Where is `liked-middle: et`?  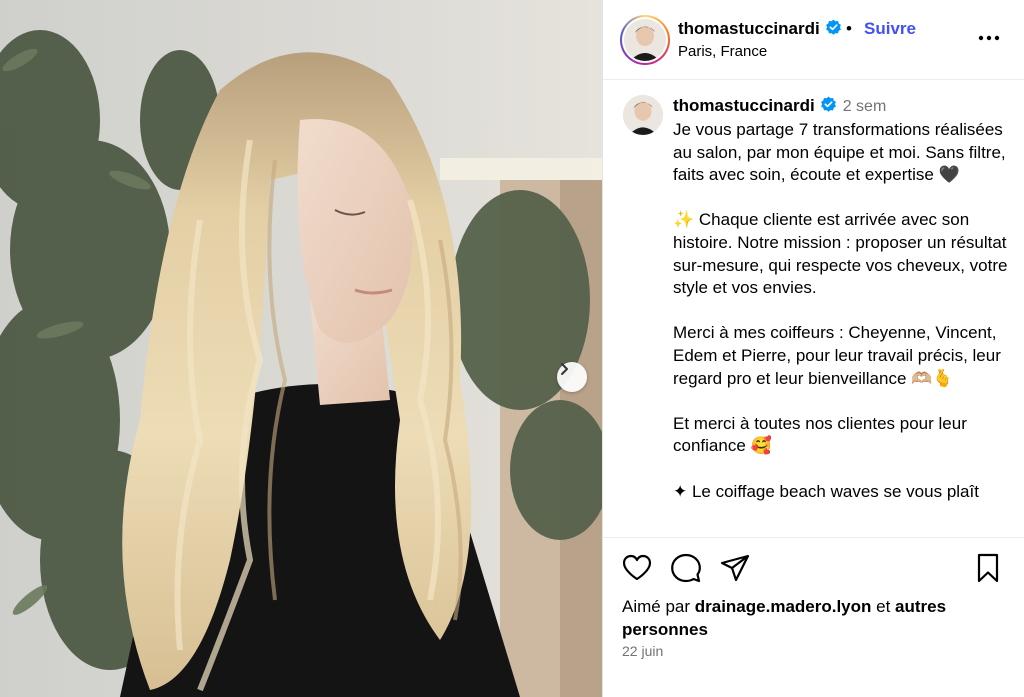 liked-middle: et is located at coordinates (883, 606).